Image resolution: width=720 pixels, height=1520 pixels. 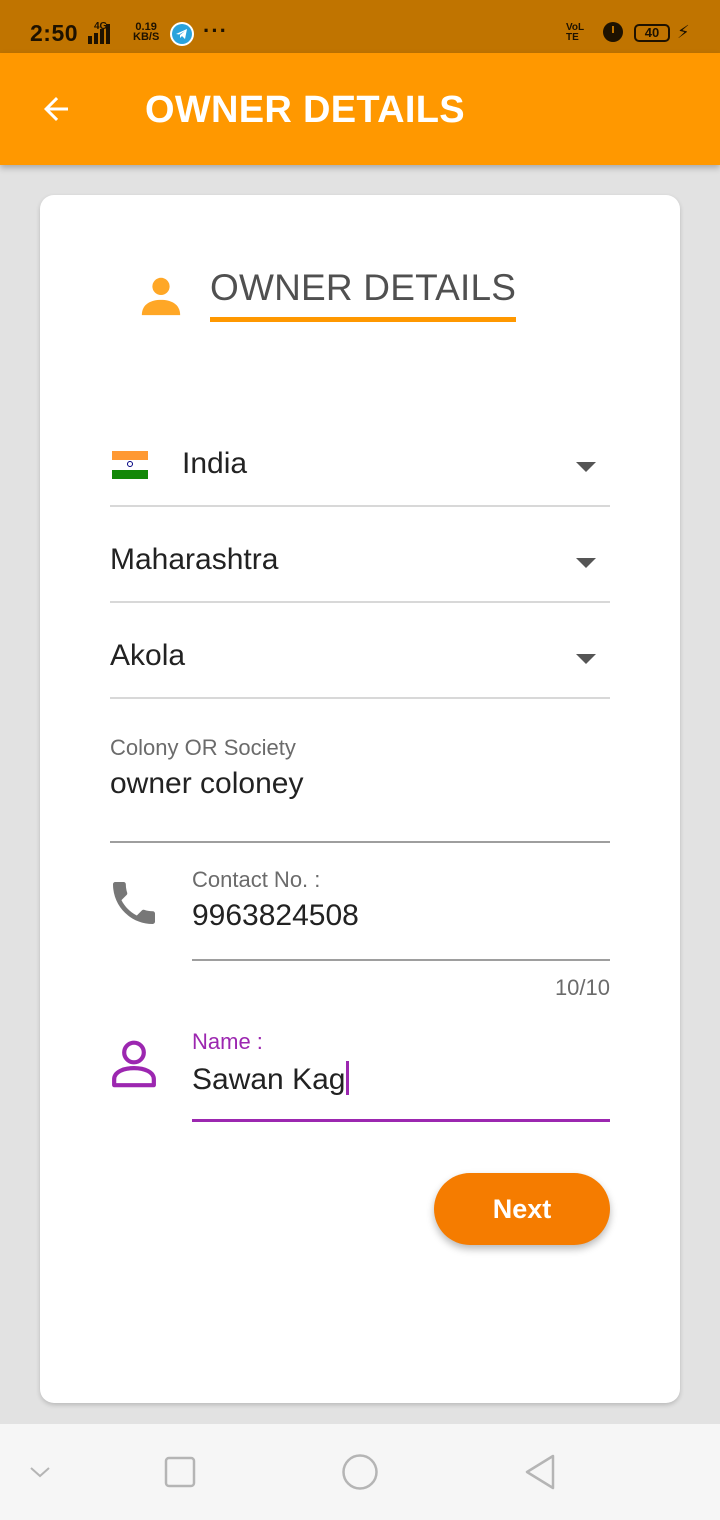 What do you see at coordinates (360, 567) in the screenshot?
I see `state-dropdown: Maharashtra` at bounding box center [360, 567].